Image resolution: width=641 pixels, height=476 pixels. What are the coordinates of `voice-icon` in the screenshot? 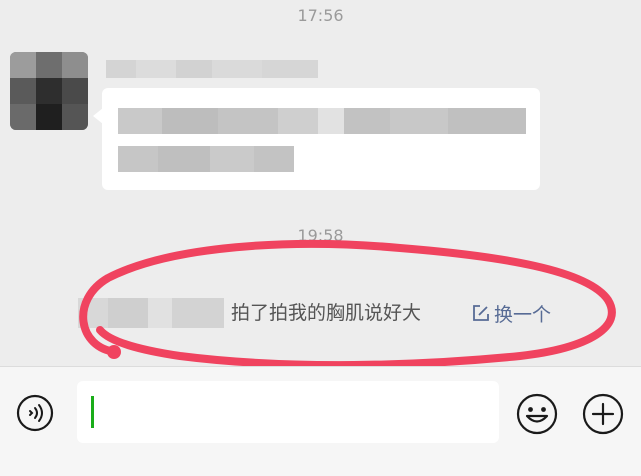 It's located at (35, 413).